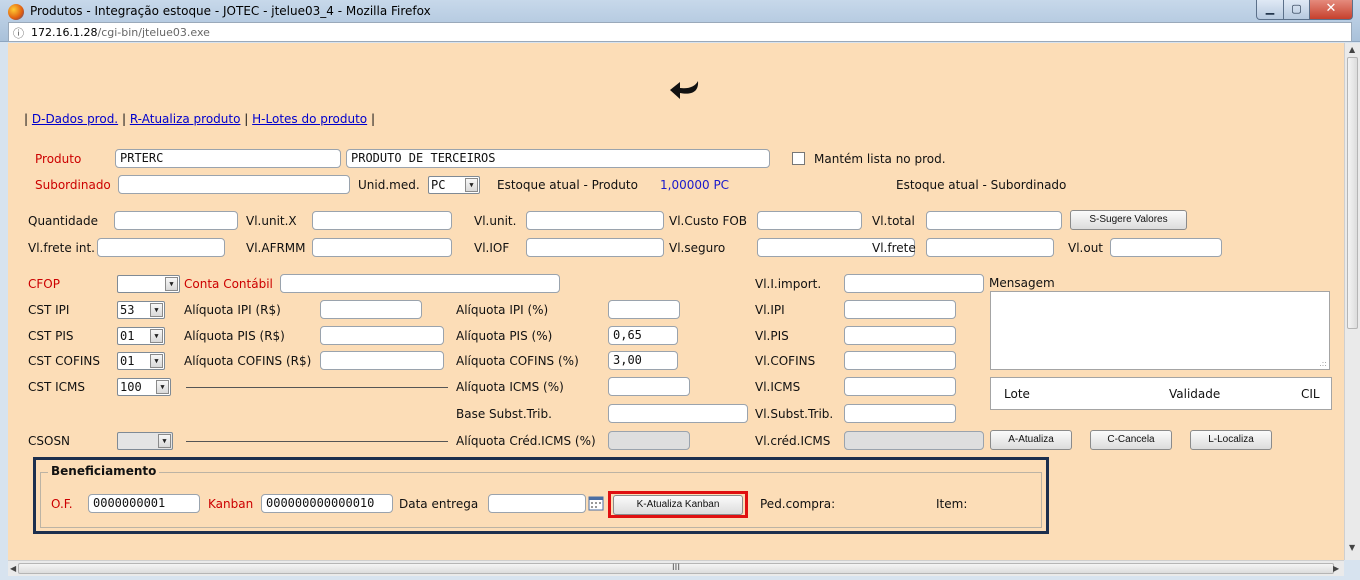 This screenshot has height=580, width=1360. Describe the element at coordinates (176, 220) in the screenshot. I see `quantidade-input` at that location.